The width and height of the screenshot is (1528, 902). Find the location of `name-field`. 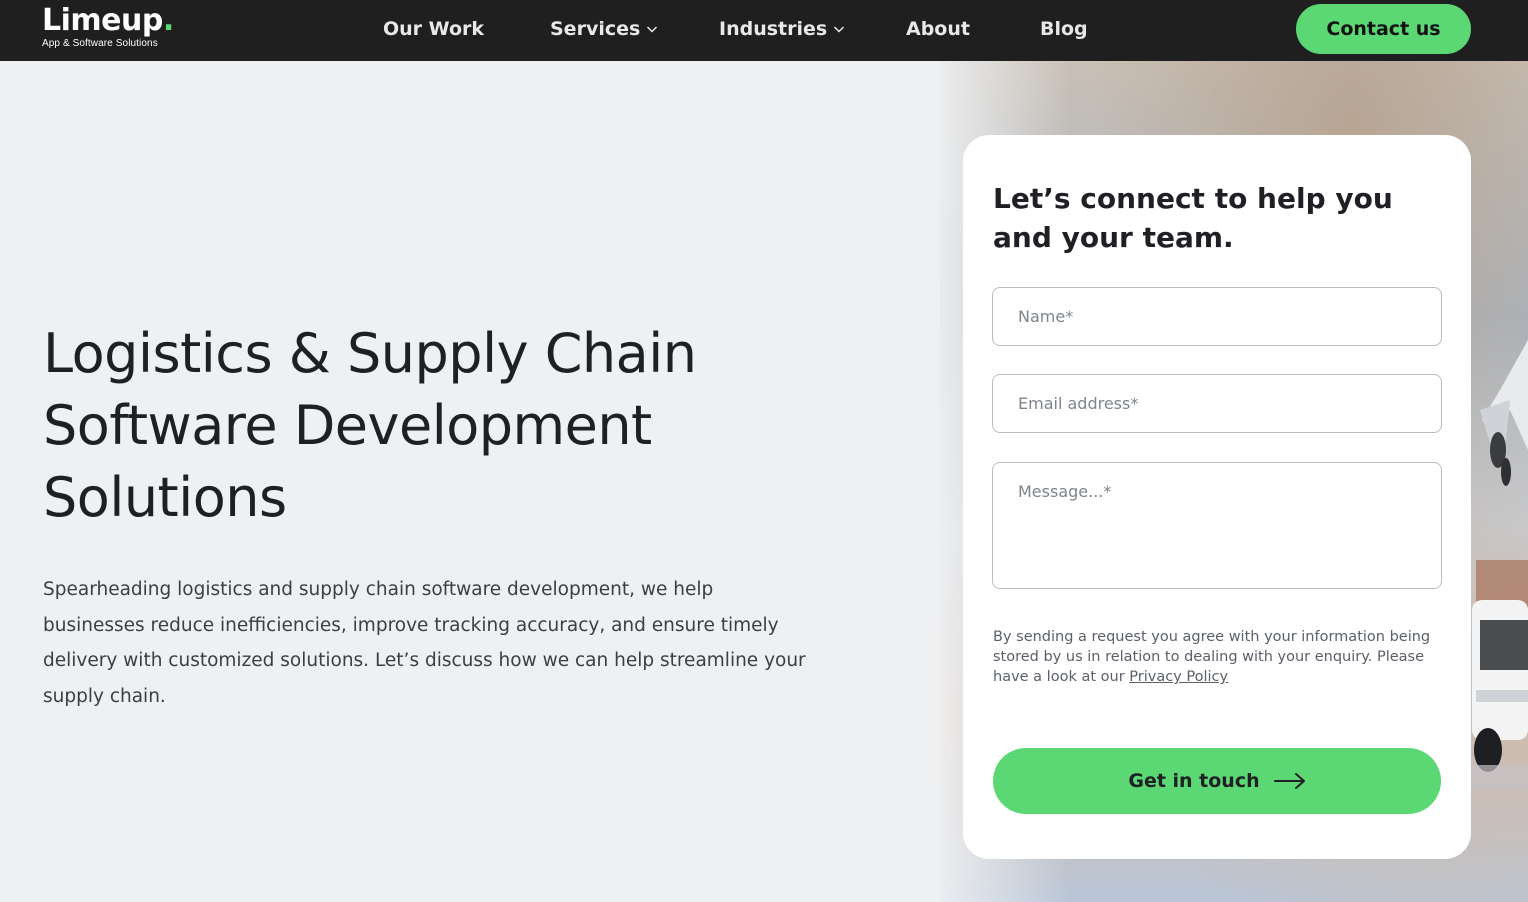

name-field is located at coordinates (1217, 316).